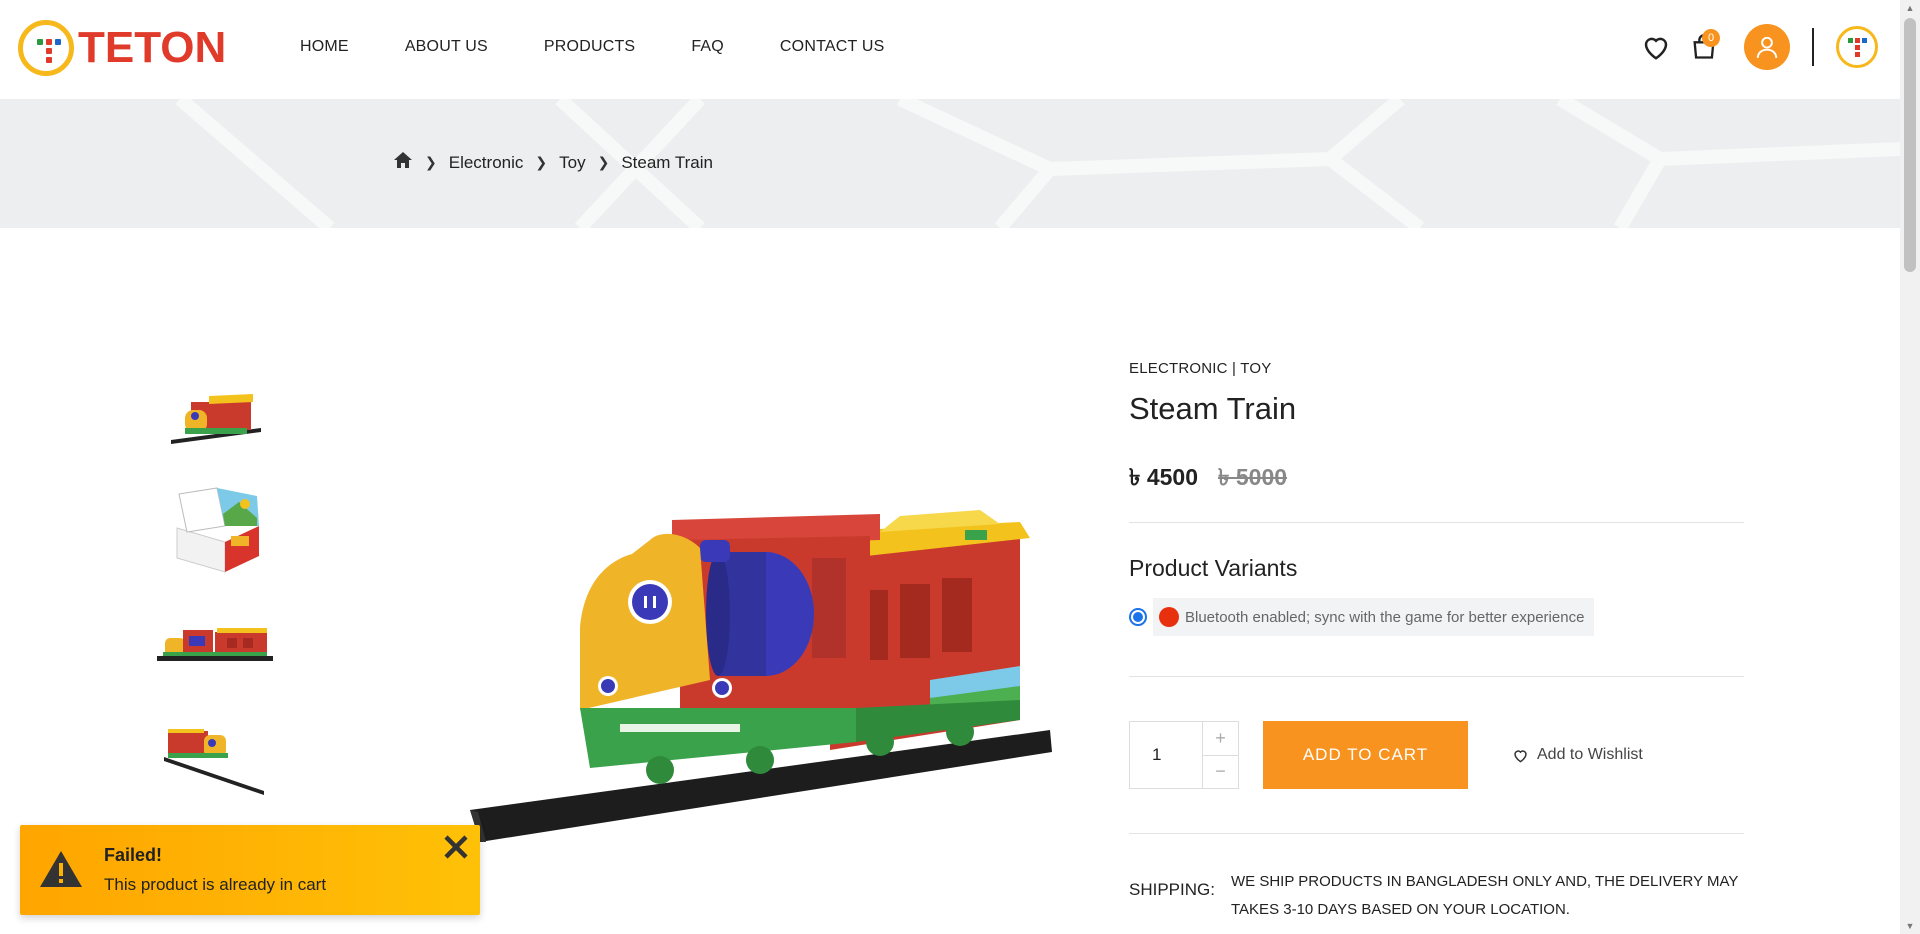  What do you see at coordinates (1253, 477) in the screenshot?
I see `price-original: ৳ 5000` at bounding box center [1253, 477].